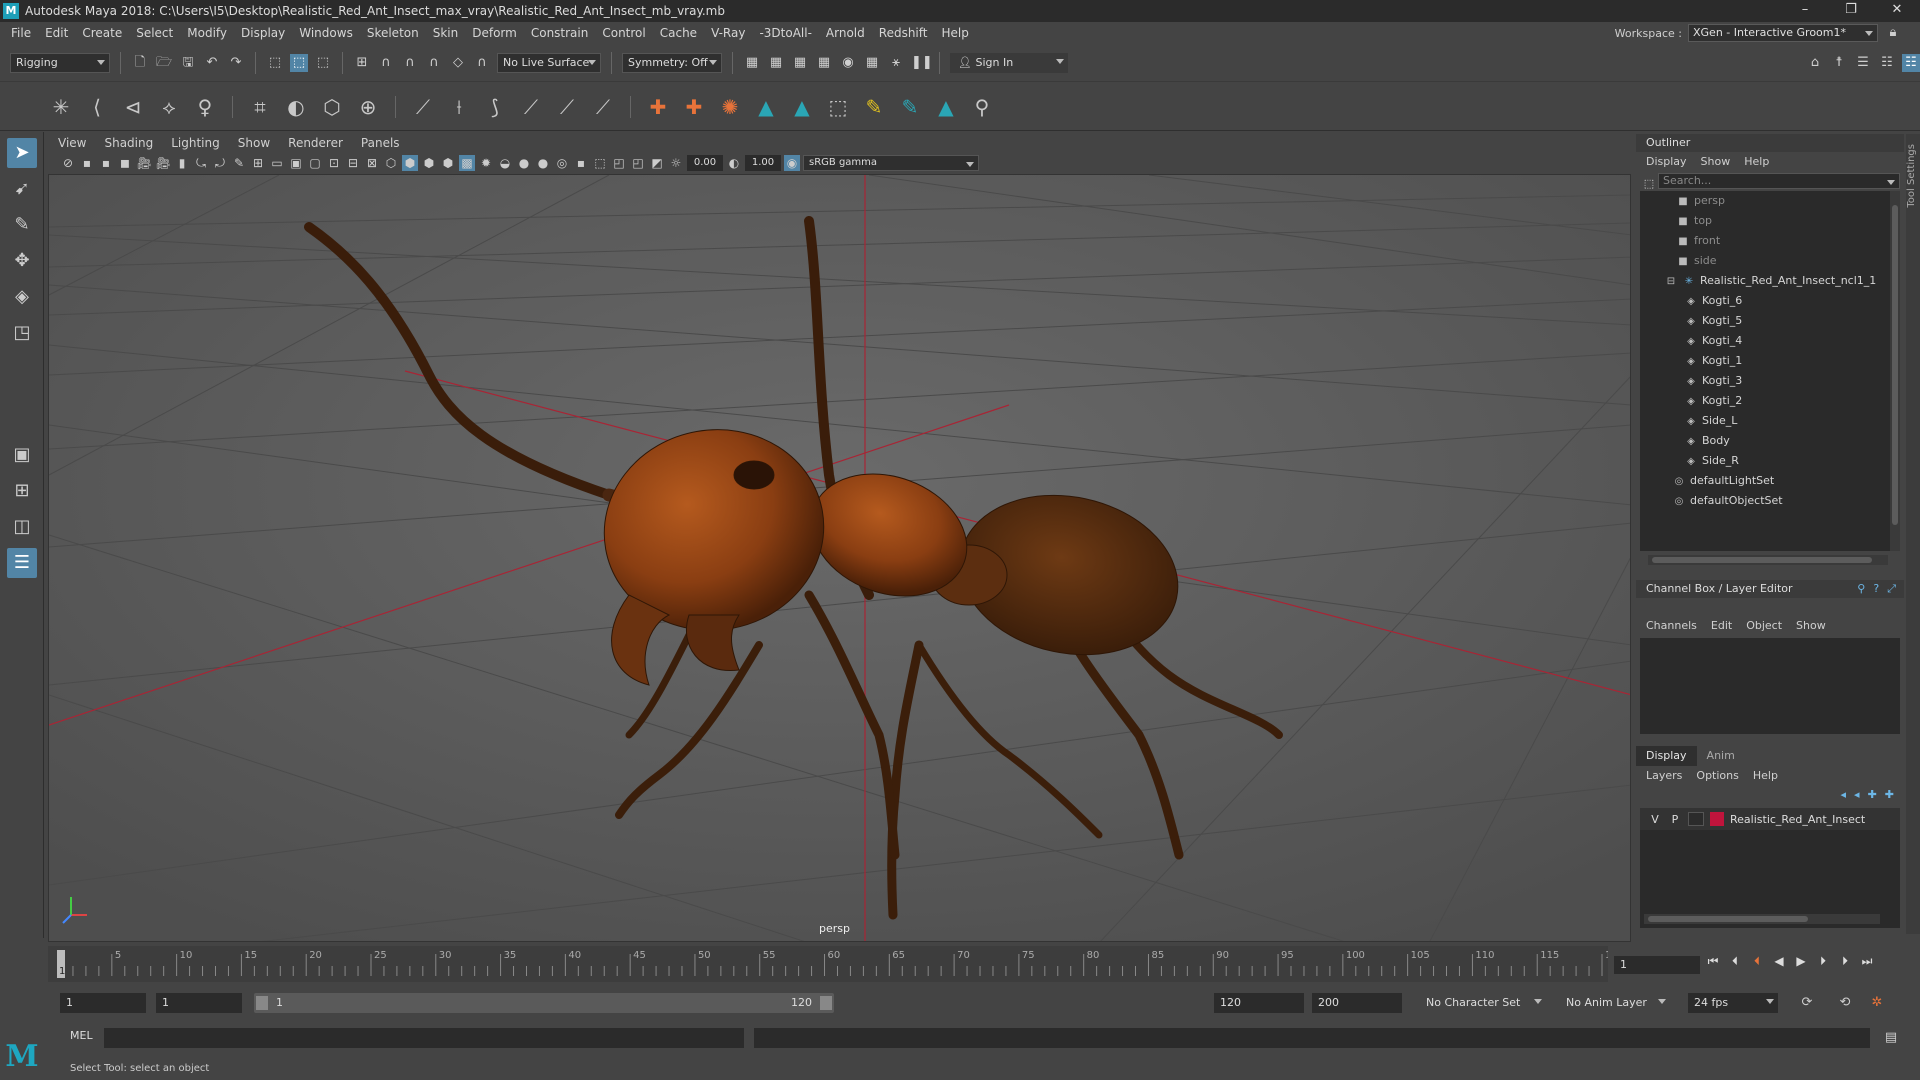 The image size is (1920, 1080). Describe the element at coordinates (207, 33) in the screenshot. I see `menu-modify: Modify` at that location.